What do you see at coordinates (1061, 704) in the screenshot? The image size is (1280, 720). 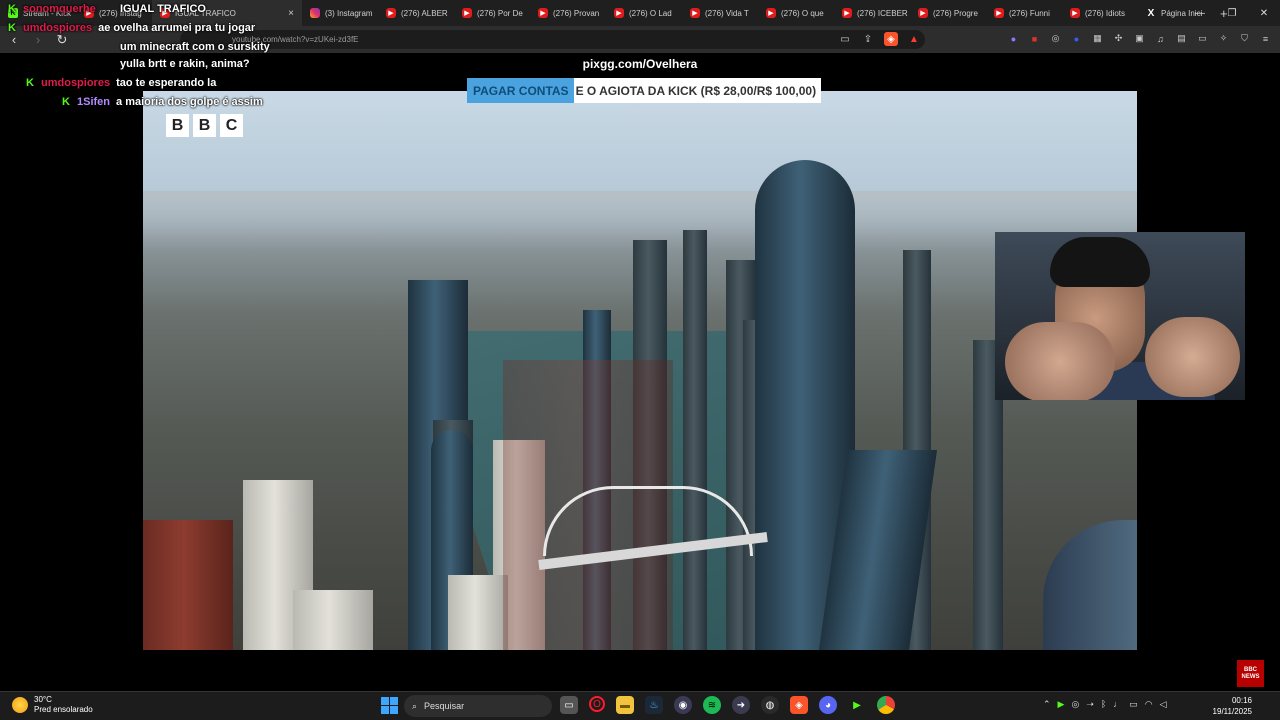 I see `kick-tray-icon: ▶` at bounding box center [1061, 704].